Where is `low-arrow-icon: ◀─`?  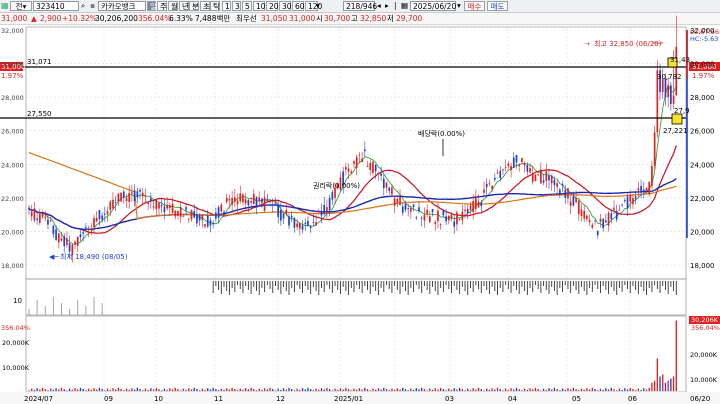 low-arrow-icon: ◀─ is located at coordinates (54, 257).